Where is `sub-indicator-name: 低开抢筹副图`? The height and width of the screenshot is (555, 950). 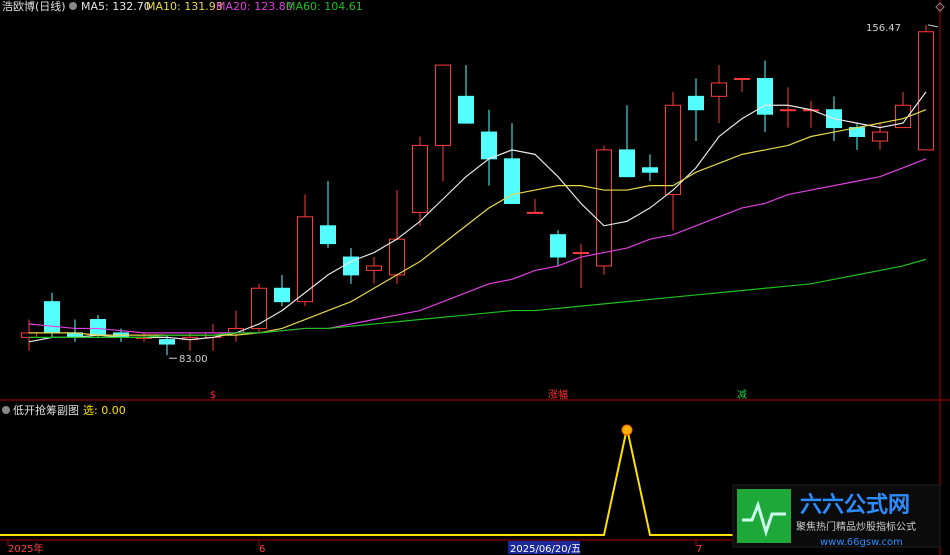
sub-indicator-name: 低开抢筹副图 is located at coordinates (46, 410).